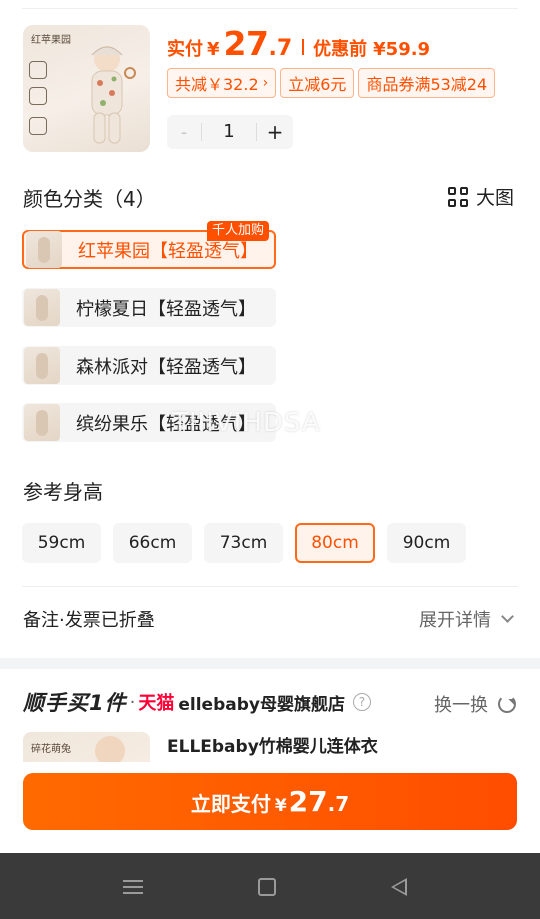 The width and height of the screenshot is (540, 919). I want to click on color-option: 森林派对【轻盈透气】, so click(149, 365).